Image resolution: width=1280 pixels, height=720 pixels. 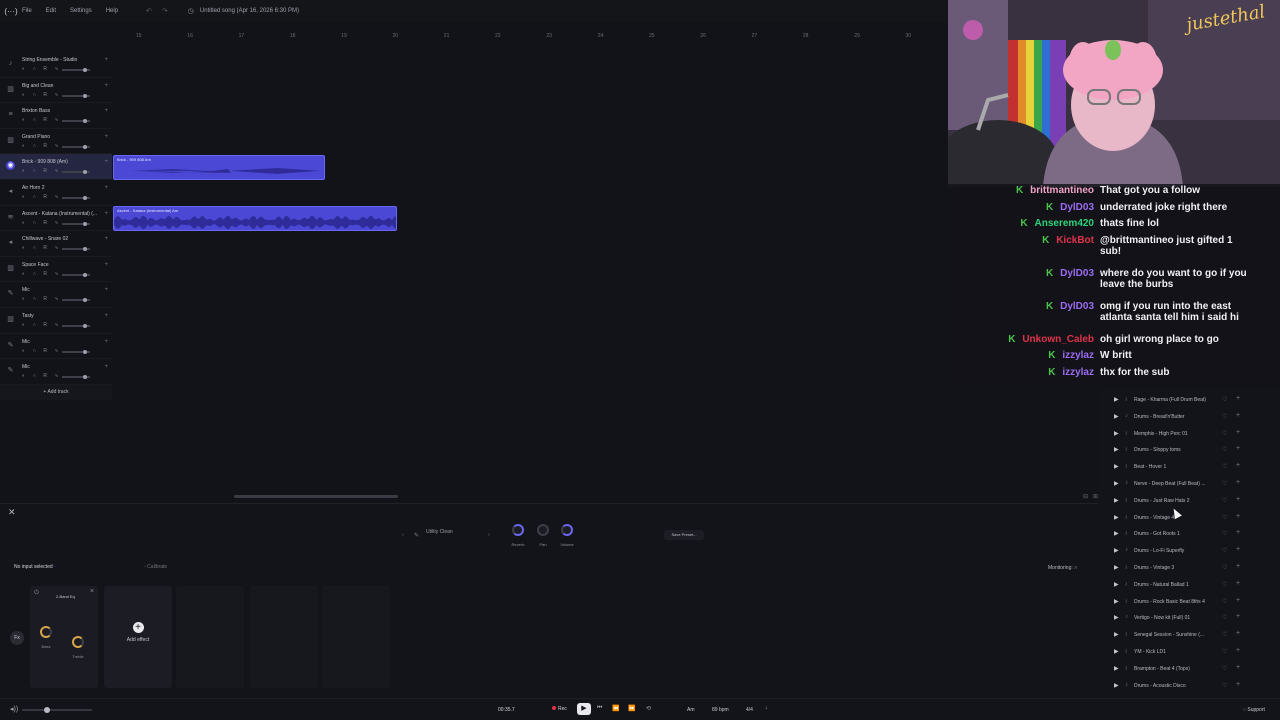 What do you see at coordinates (14, 709) in the screenshot?
I see `speaker-icon: ◂))` at bounding box center [14, 709].